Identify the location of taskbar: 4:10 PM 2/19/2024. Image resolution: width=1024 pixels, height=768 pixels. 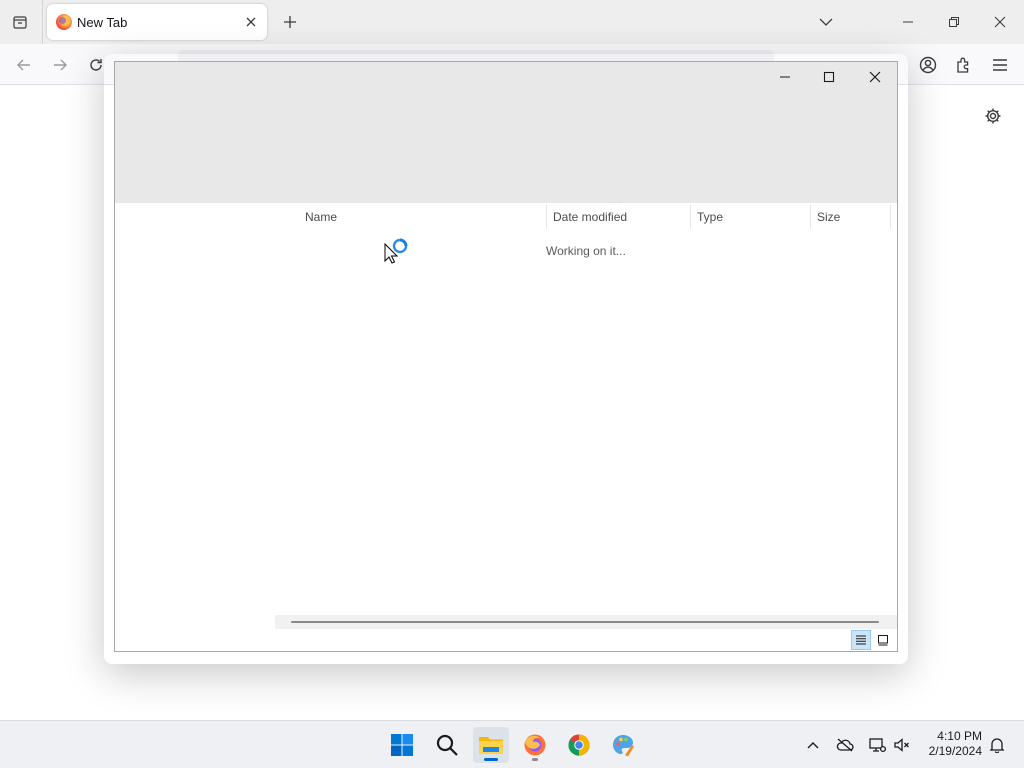
(512, 744).